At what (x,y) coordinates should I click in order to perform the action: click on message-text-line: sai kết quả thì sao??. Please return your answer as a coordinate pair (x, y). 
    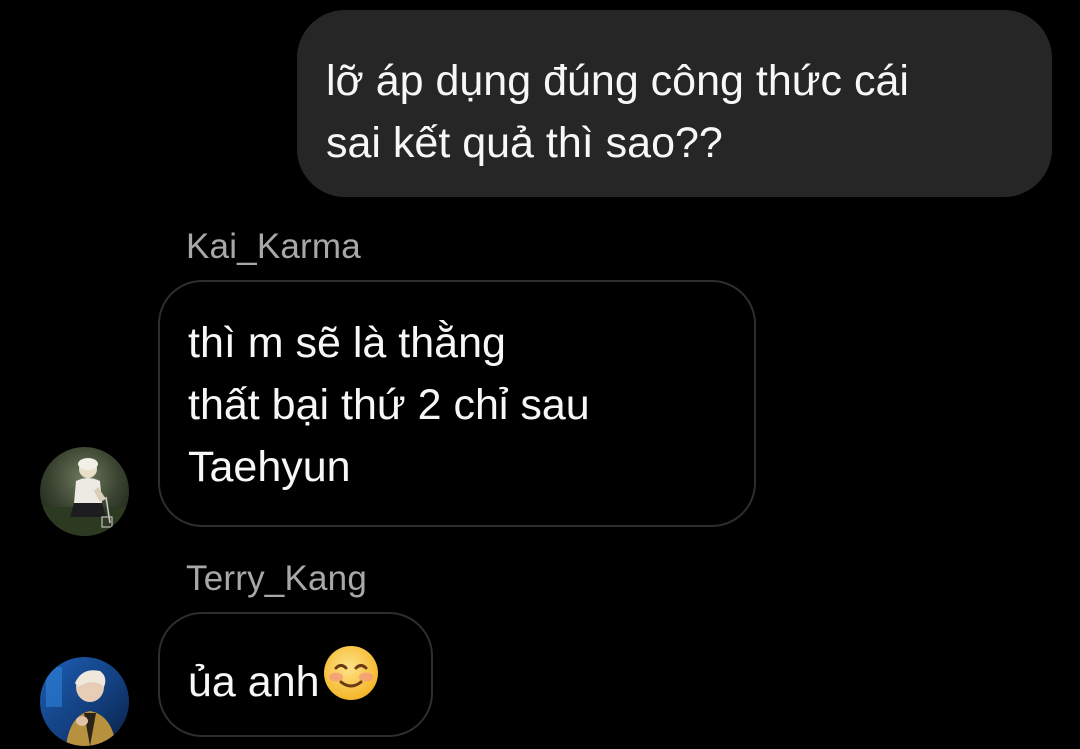
    Looking at the image, I should click on (524, 143).